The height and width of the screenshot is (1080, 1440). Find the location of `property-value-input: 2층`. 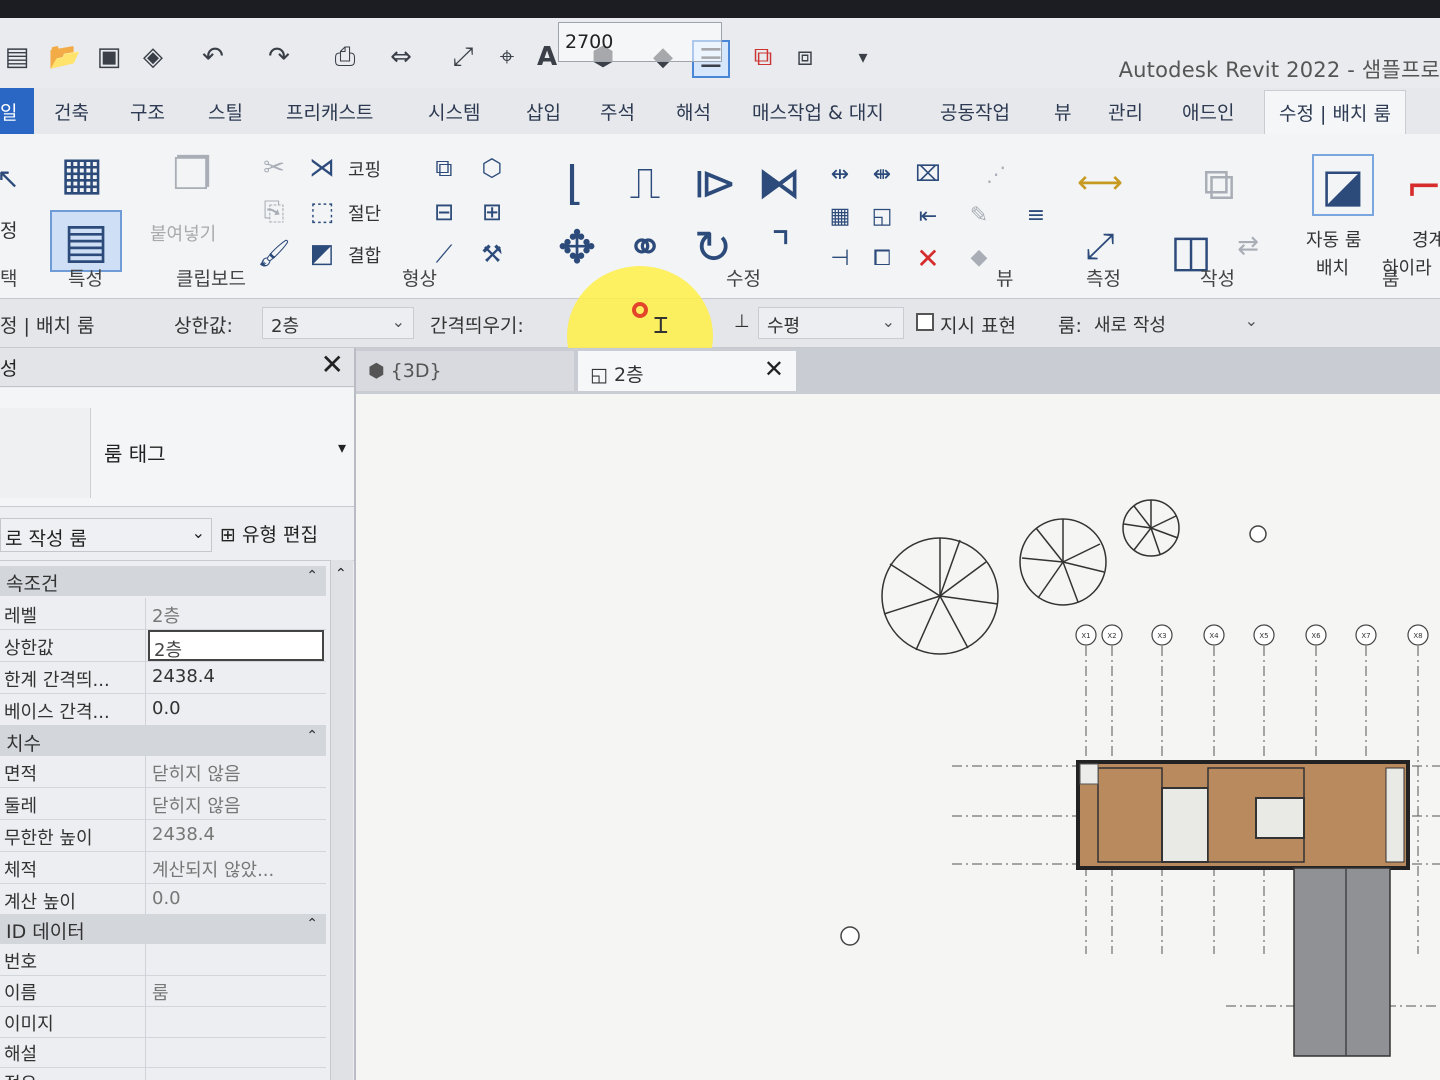

property-value-input: 2층 is located at coordinates (236, 645).